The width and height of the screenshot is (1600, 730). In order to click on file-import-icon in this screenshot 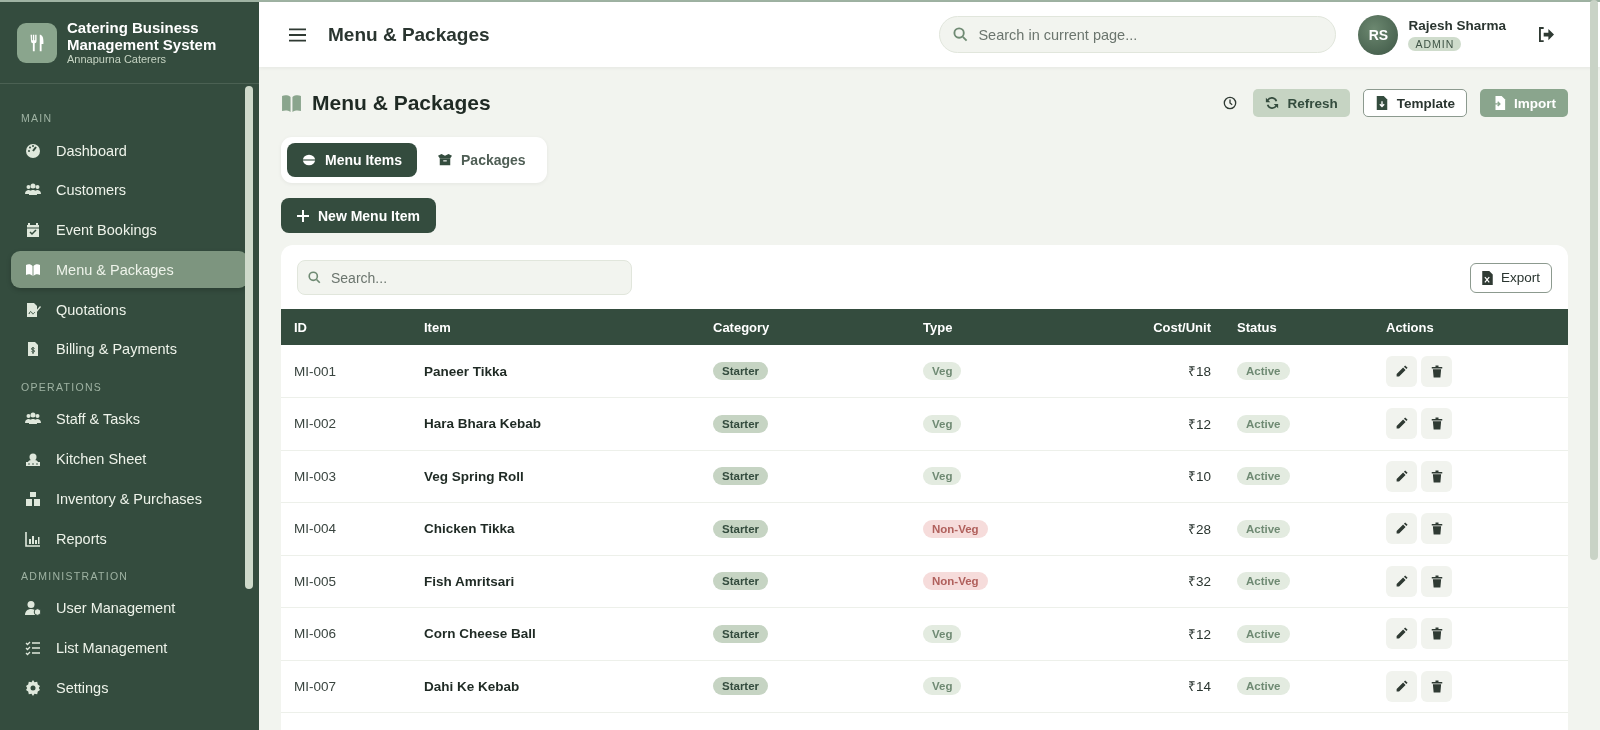, I will do `click(1499, 103)`.